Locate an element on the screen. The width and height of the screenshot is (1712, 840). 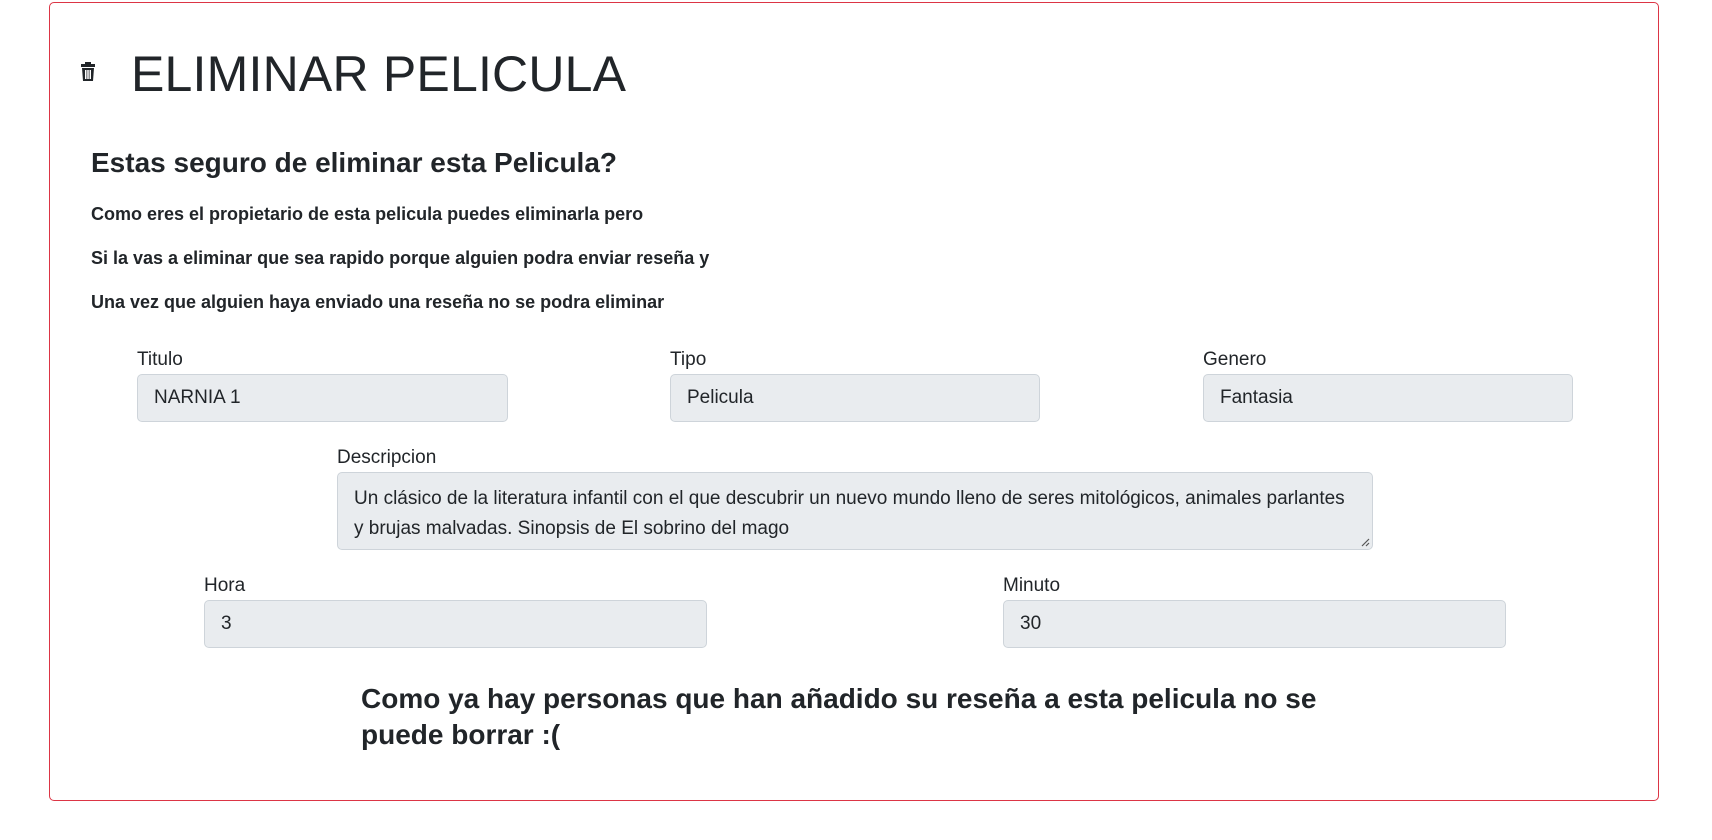
page-title: ELIMINAR PELICULA is located at coordinates (379, 74).